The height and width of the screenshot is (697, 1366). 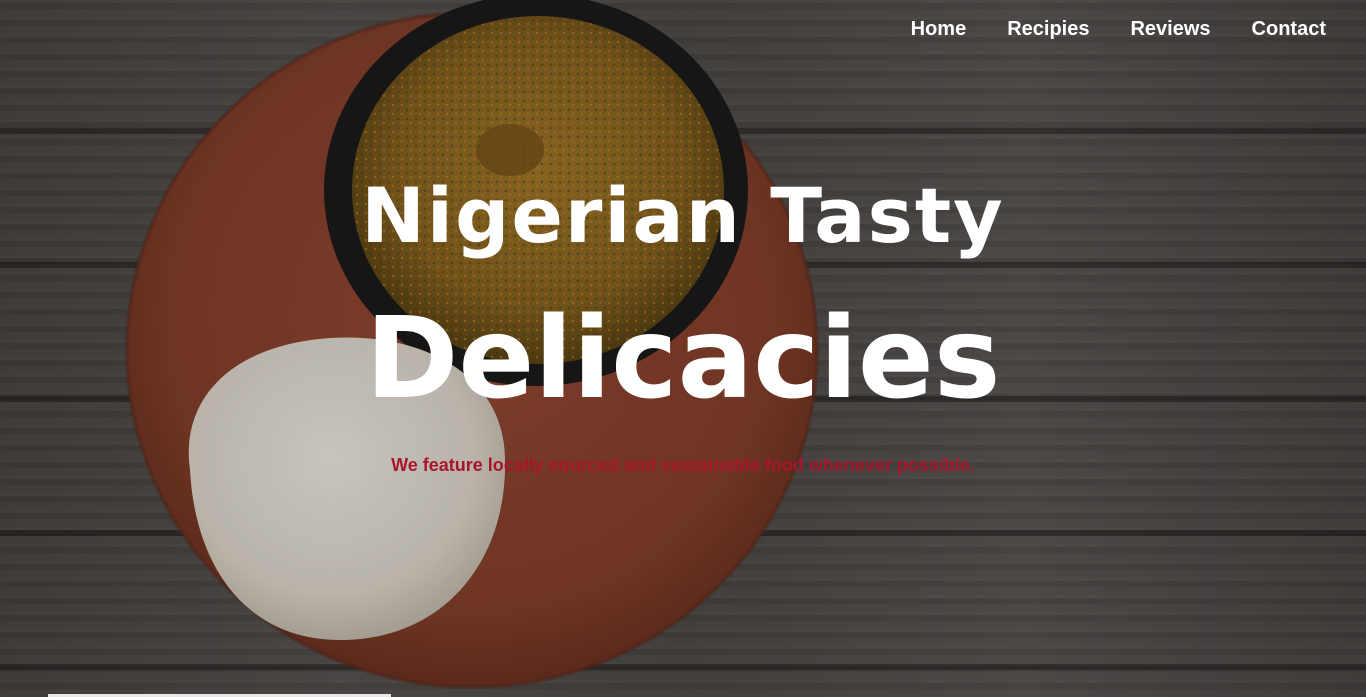 I want to click on hero-title-line2: Delicacies, so click(x=683, y=359).